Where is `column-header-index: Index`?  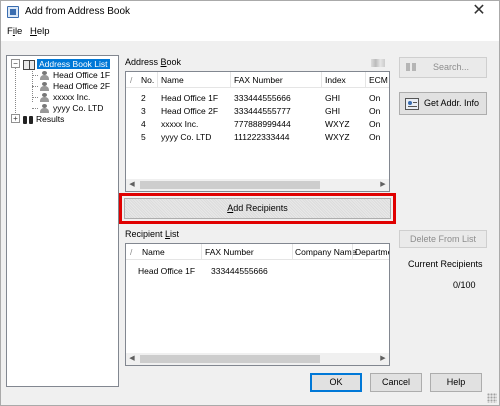
column-header-index: Index is located at coordinates (335, 80).